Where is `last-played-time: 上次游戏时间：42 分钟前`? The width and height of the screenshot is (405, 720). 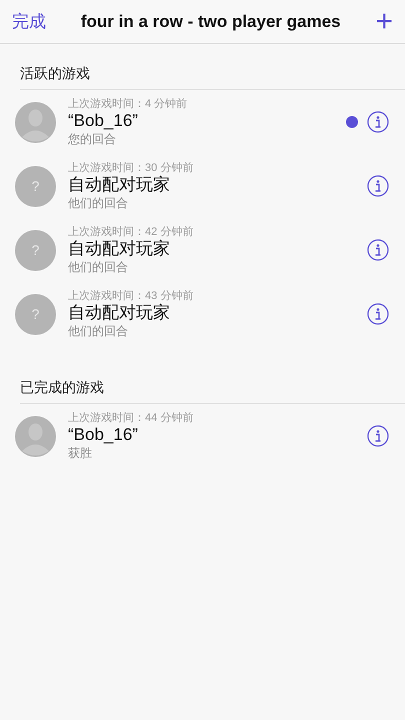
last-played-time: 上次游戏时间：42 分钟前 is located at coordinates (131, 232).